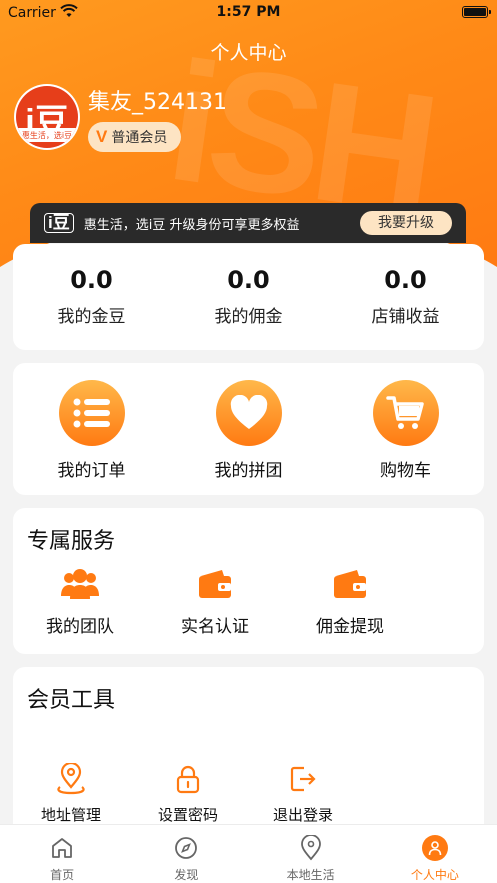 The image size is (497, 883). I want to click on brand-logo-icon: i豆, so click(59, 223).